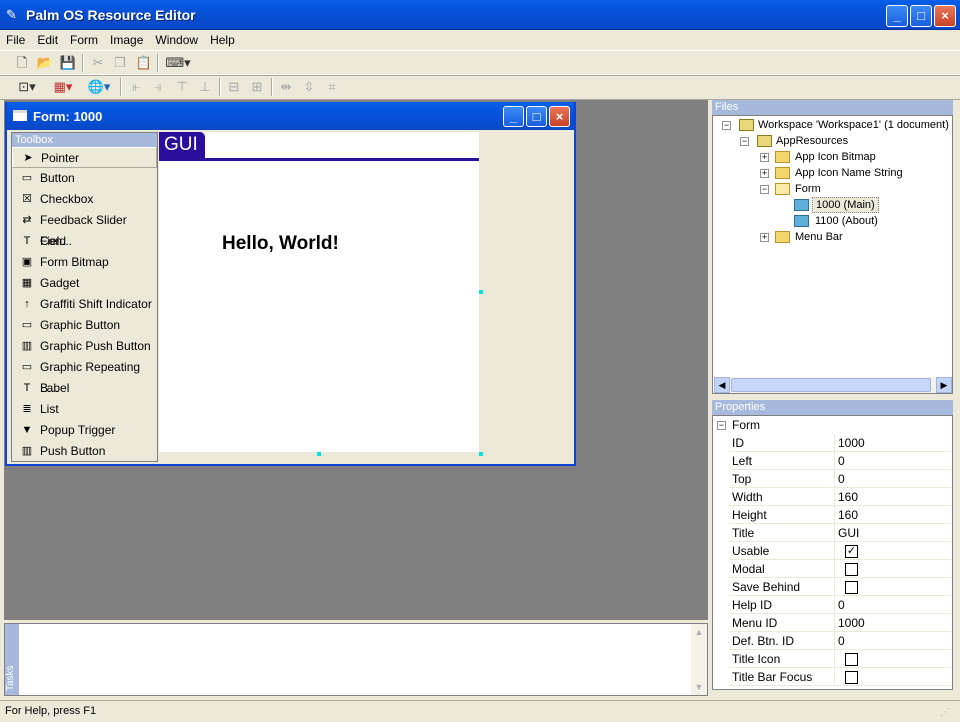 The image size is (960, 722). What do you see at coordinates (12, 659) in the screenshot?
I see `tasks-label: Tasks` at bounding box center [12, 659].